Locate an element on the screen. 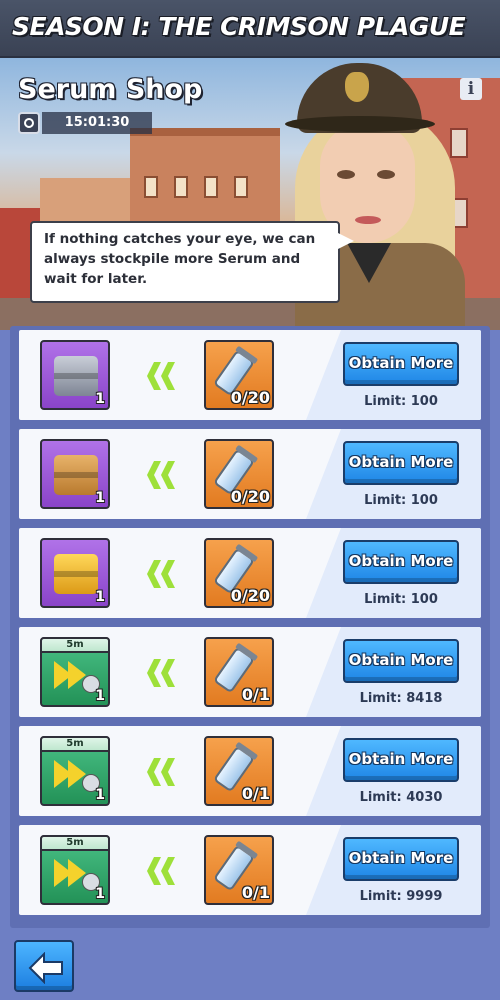 Image resolution: width=500 pixels, height=1000 pixels. timer-value: 15:01:30 is located at coordinates (97, 123).